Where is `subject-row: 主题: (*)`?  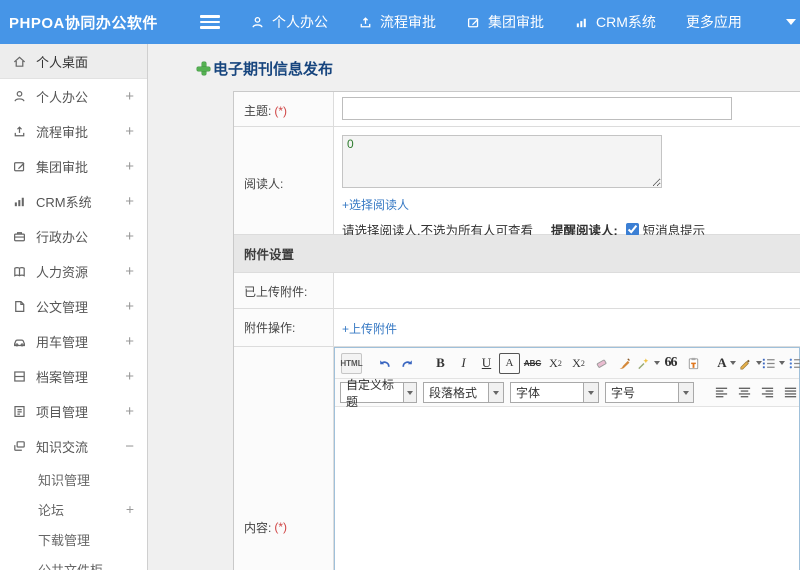
subject-row: 主题: (*) is located at coordinates (517, 109).